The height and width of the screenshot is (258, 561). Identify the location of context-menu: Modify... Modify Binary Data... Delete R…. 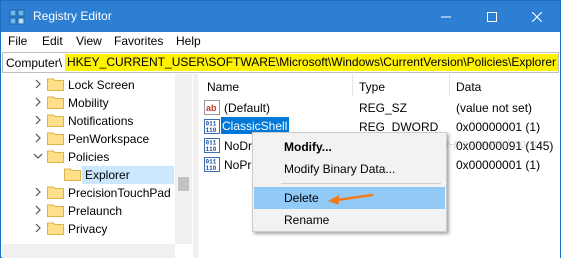
(349, 182).